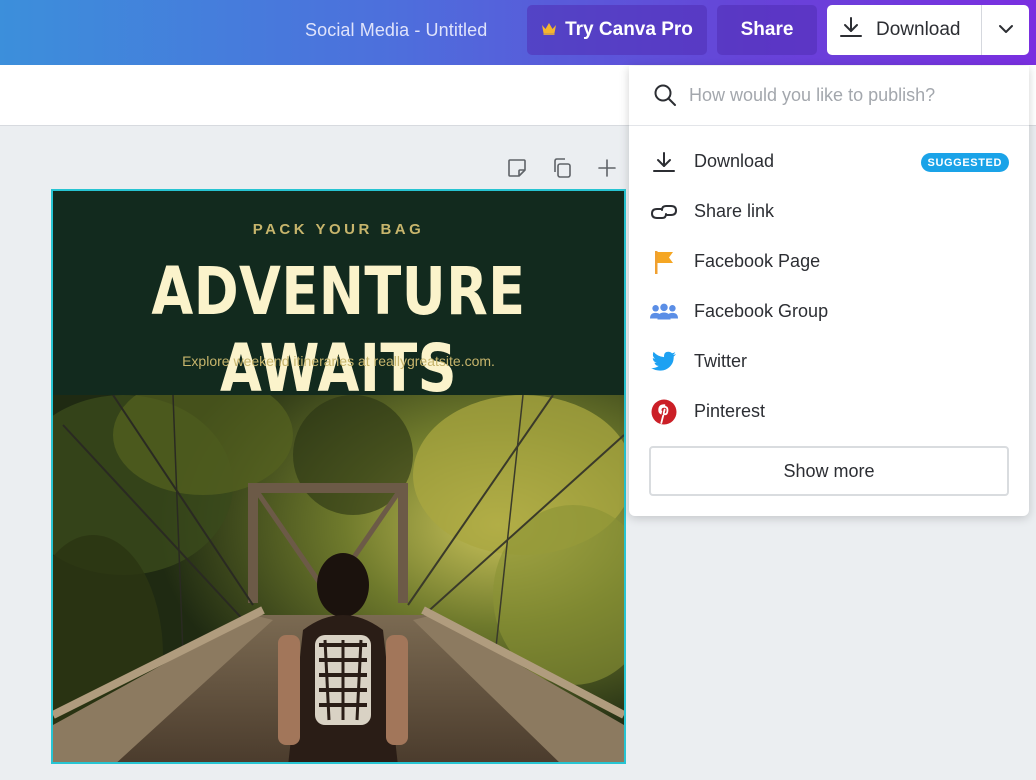 Image resolution: width=1036 pixels, height=780 pixels. What do you see at coordinates (964, 162) in the screenshot?
I see `suggested-badge: SUGGESTED` at bounding box center [964, 162].